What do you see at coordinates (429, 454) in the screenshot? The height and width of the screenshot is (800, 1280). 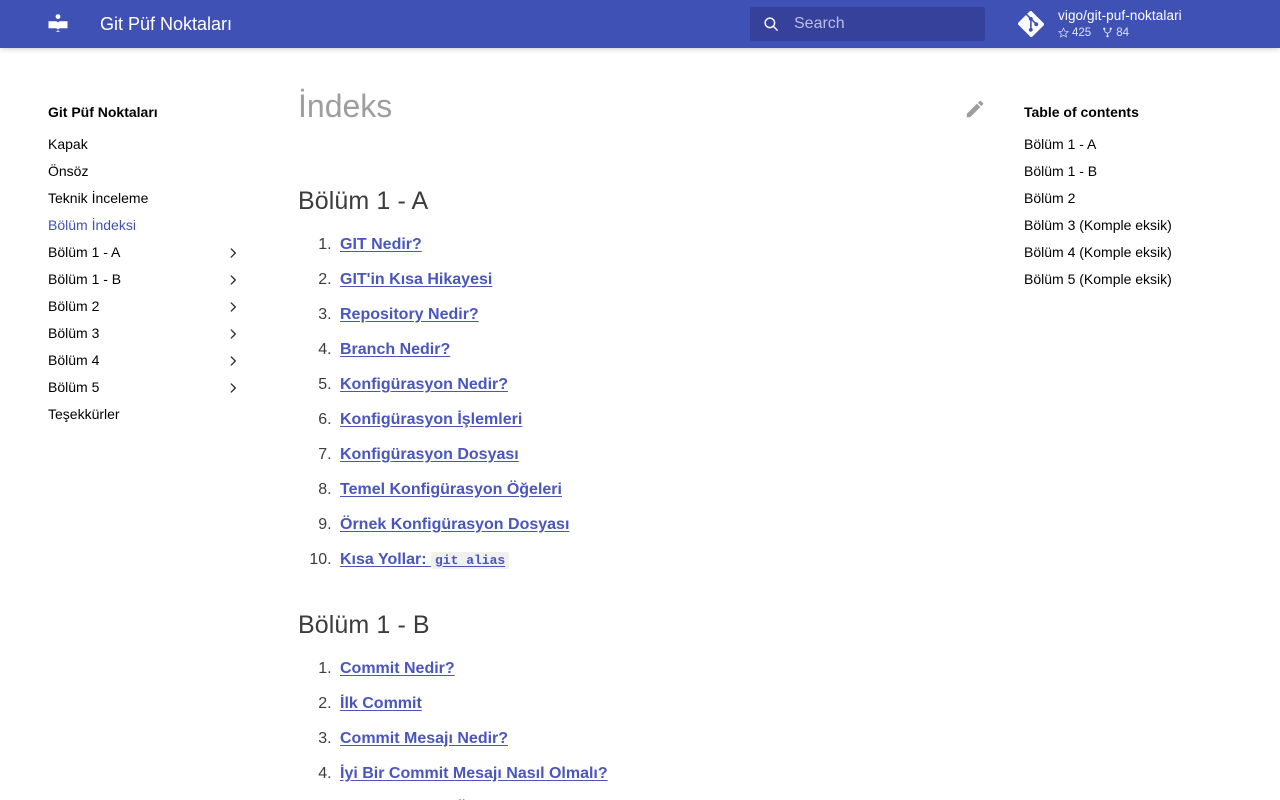 I see `content-link: Konfigürasyon Dosyası` at bounding box center [429, 454].